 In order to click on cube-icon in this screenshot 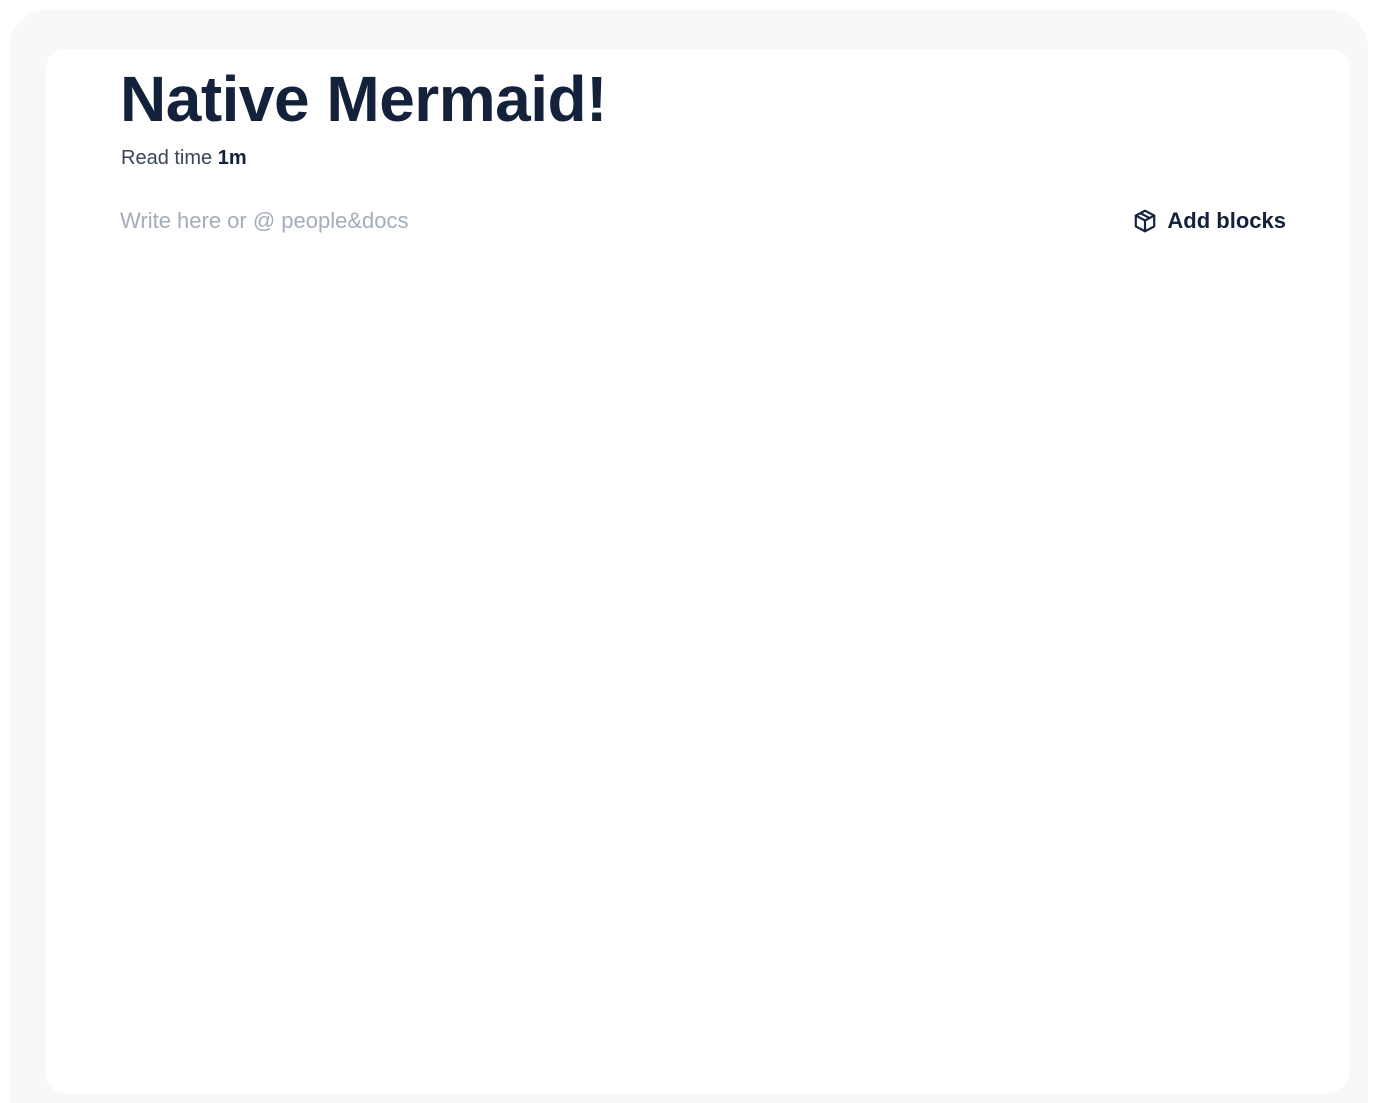, I will do `click(1145, 221)`.